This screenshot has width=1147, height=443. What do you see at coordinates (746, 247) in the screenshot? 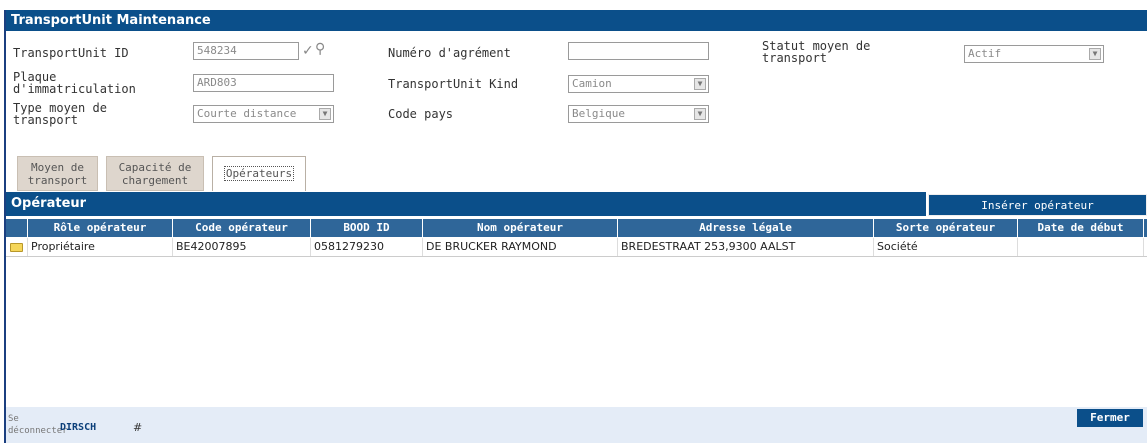
I see `cell-adresse: BREDESTRAAT 253,9300 AALST` at bounding box center [746, 247].